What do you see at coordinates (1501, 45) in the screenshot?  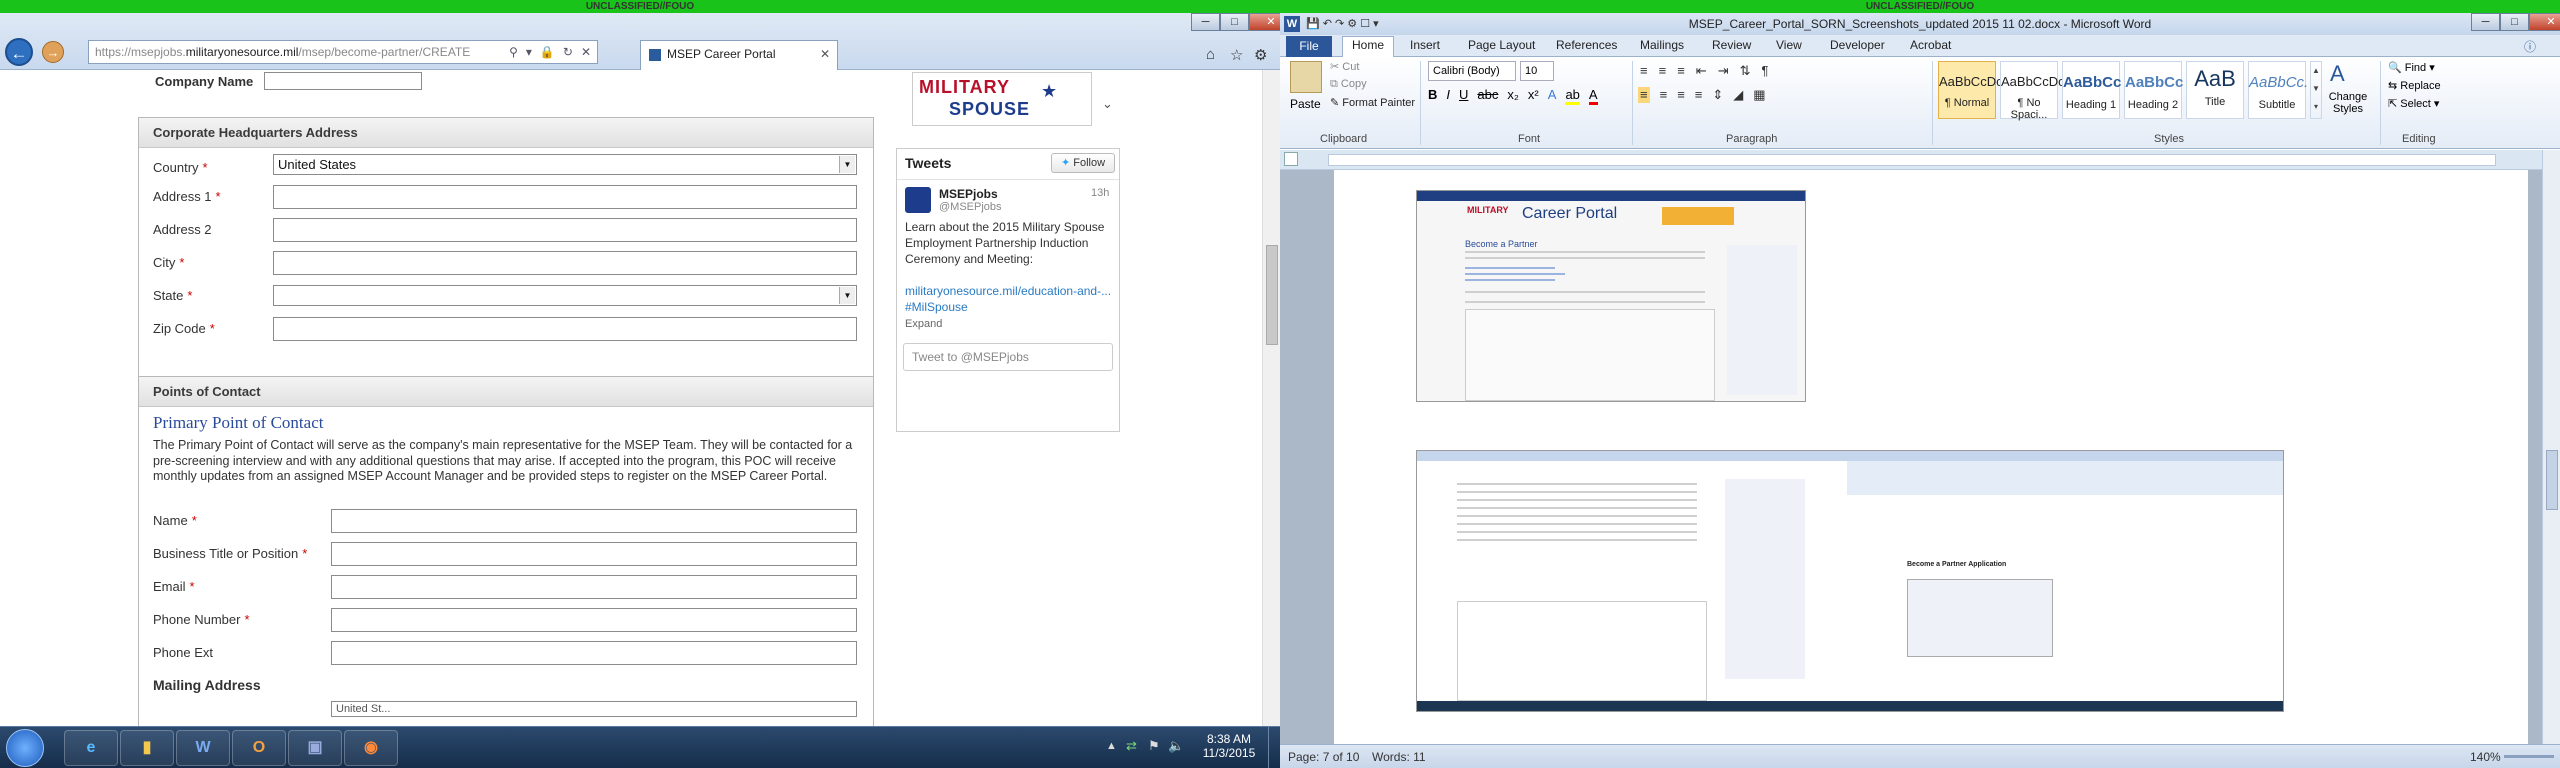 I see `tab-page-layout: Page Layout` at bounding box center [1501, 45].